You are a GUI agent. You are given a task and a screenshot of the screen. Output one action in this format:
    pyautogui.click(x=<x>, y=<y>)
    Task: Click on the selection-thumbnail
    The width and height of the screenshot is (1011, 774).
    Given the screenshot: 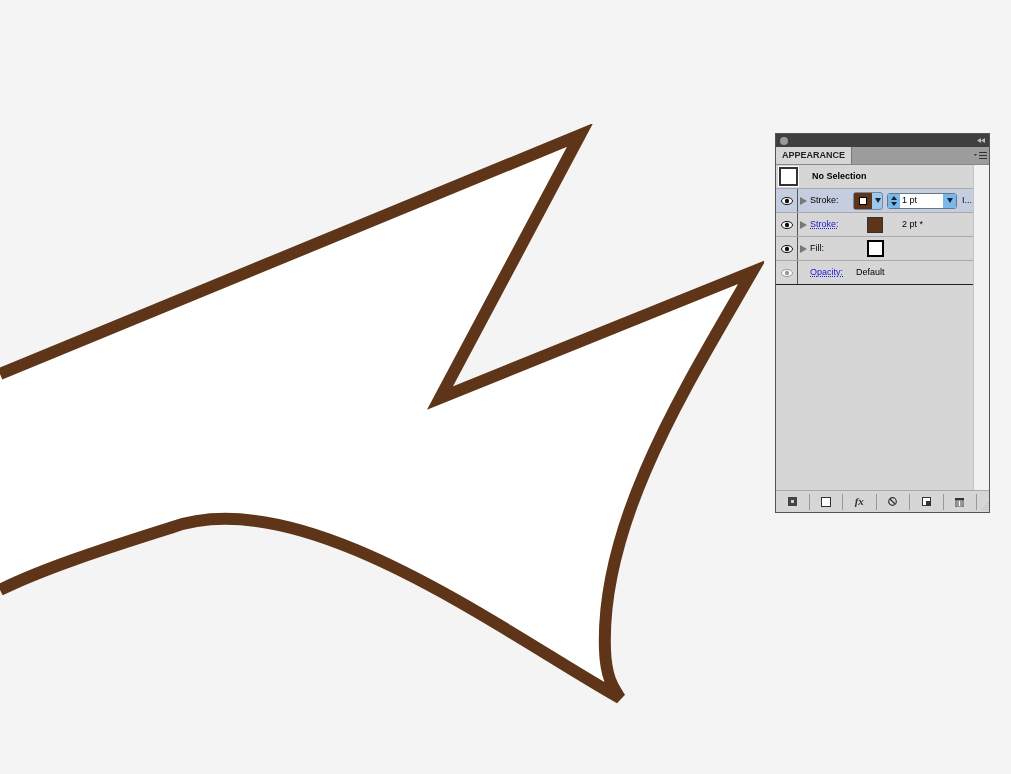 What is the action you would take?
    pyautogui.click(x=788, y=176)
    